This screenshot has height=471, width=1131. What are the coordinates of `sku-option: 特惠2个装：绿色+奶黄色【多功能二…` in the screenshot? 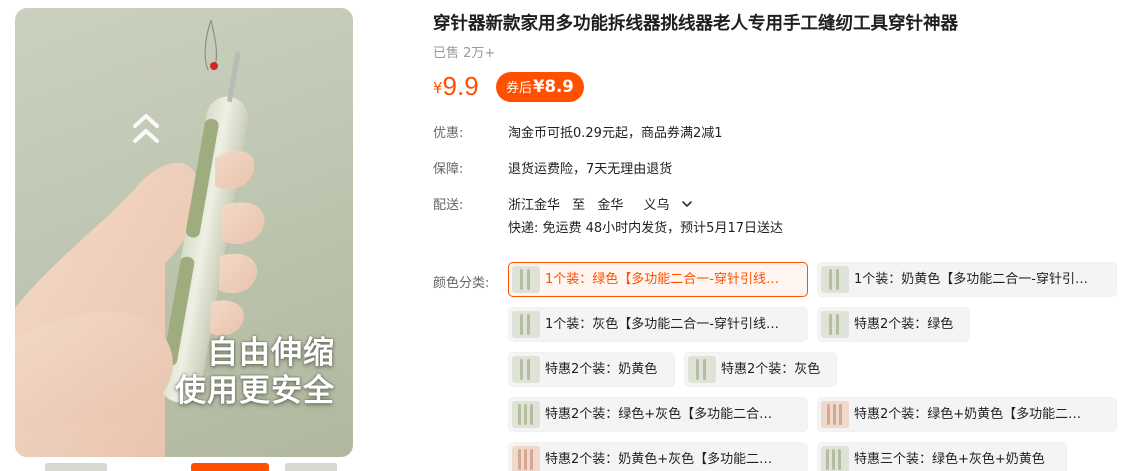 It's located at (967, 414).